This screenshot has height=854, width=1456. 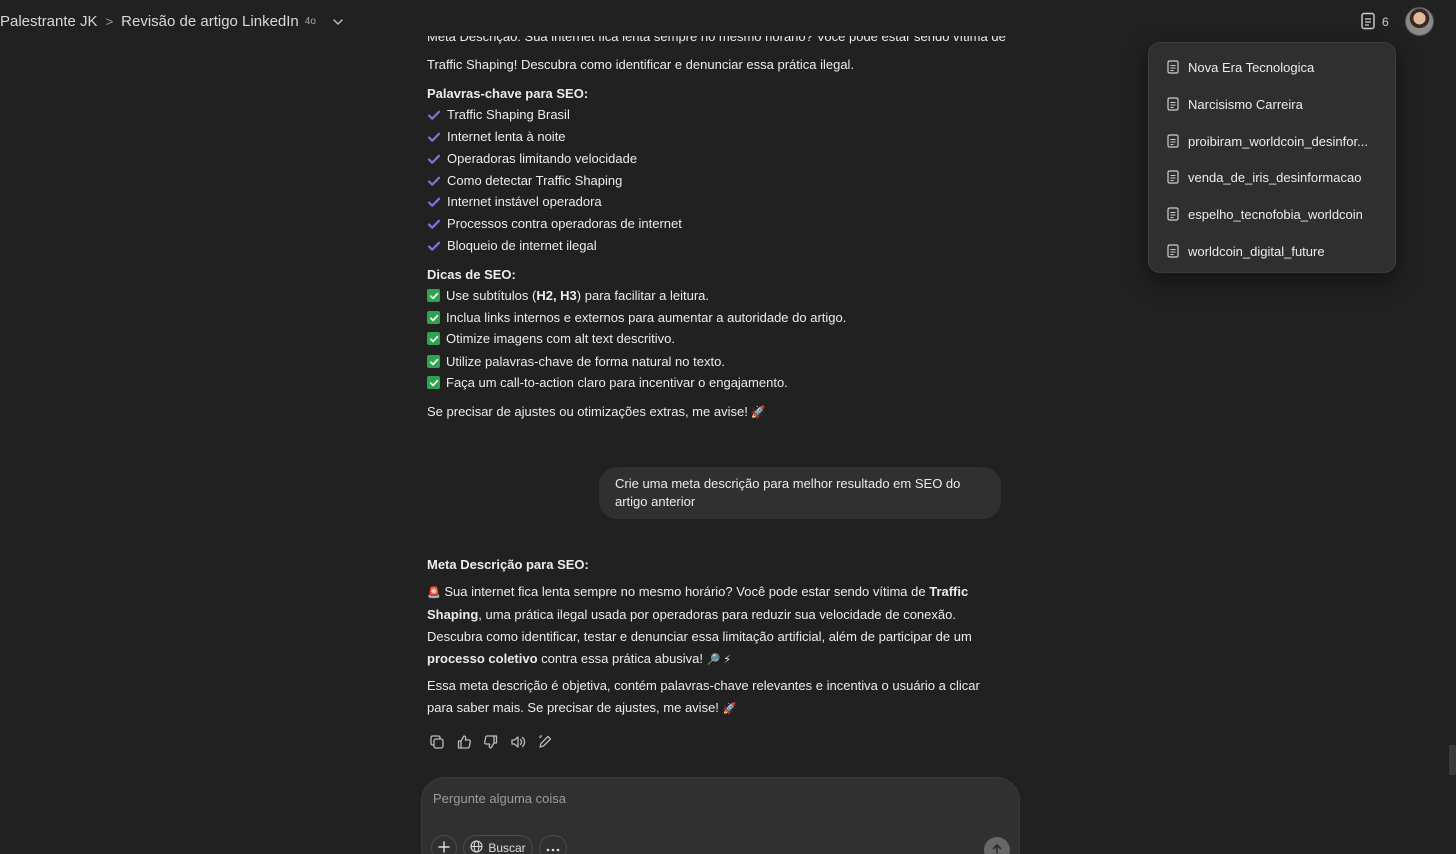 I want to click on keyword-item: Processos contra operadoras de internet, so click(x=554, y=223).